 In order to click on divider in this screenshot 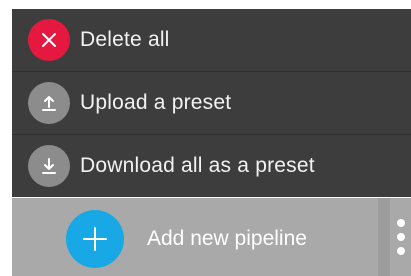, I will do `click(384, 237)`.